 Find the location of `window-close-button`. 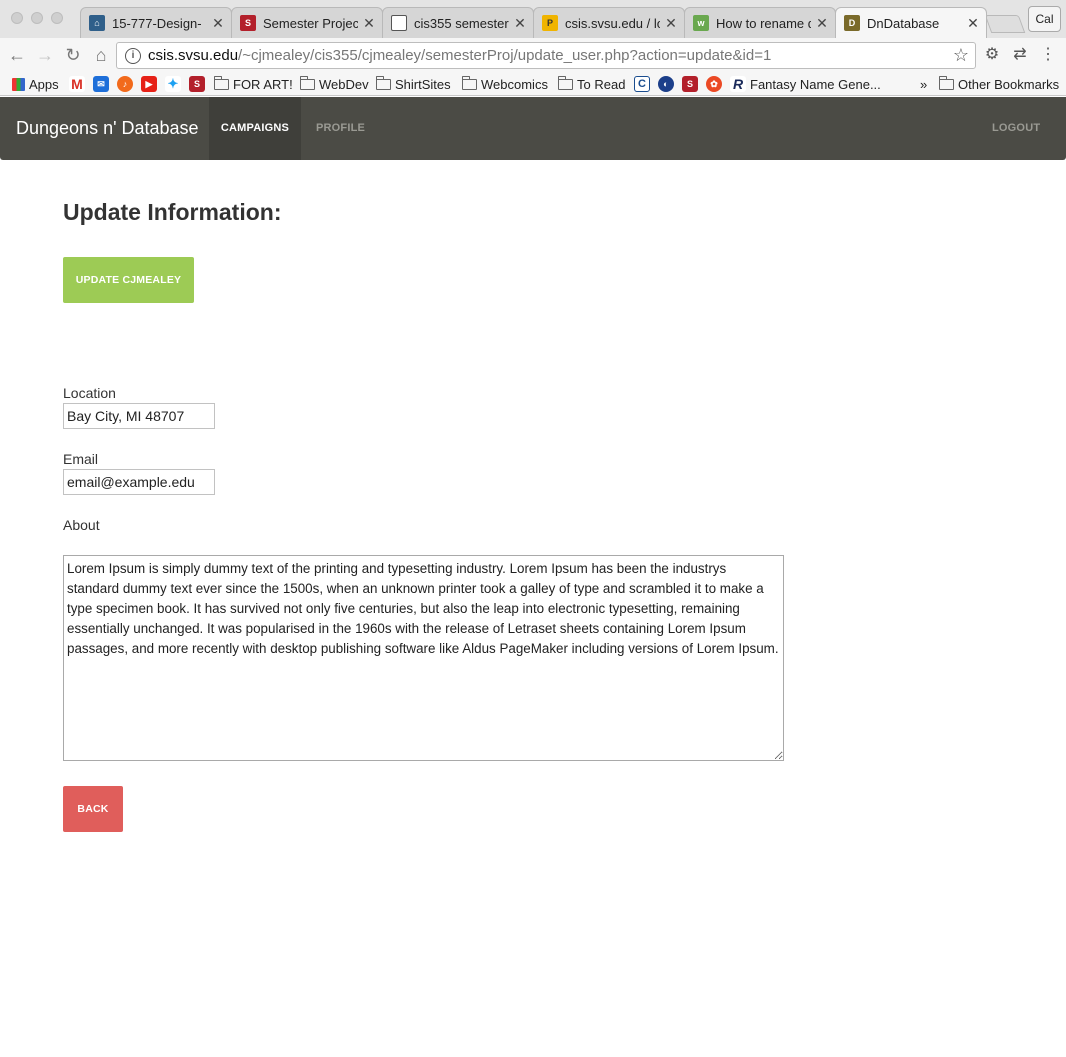

window-close-button is located at coordinates (17, 18).